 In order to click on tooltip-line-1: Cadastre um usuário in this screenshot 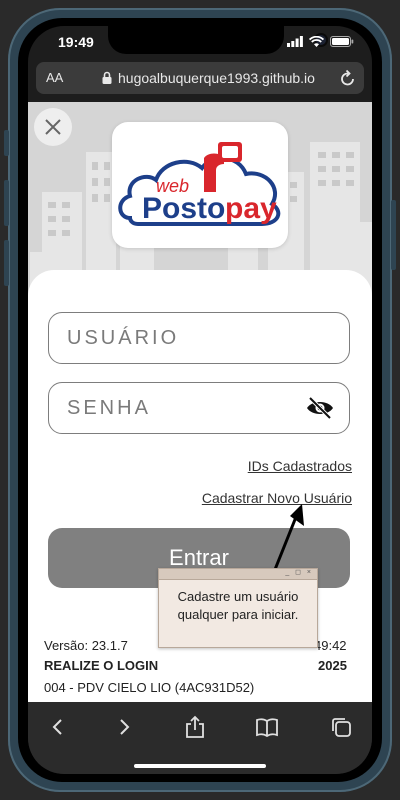, I will do `click(238, 596)`.